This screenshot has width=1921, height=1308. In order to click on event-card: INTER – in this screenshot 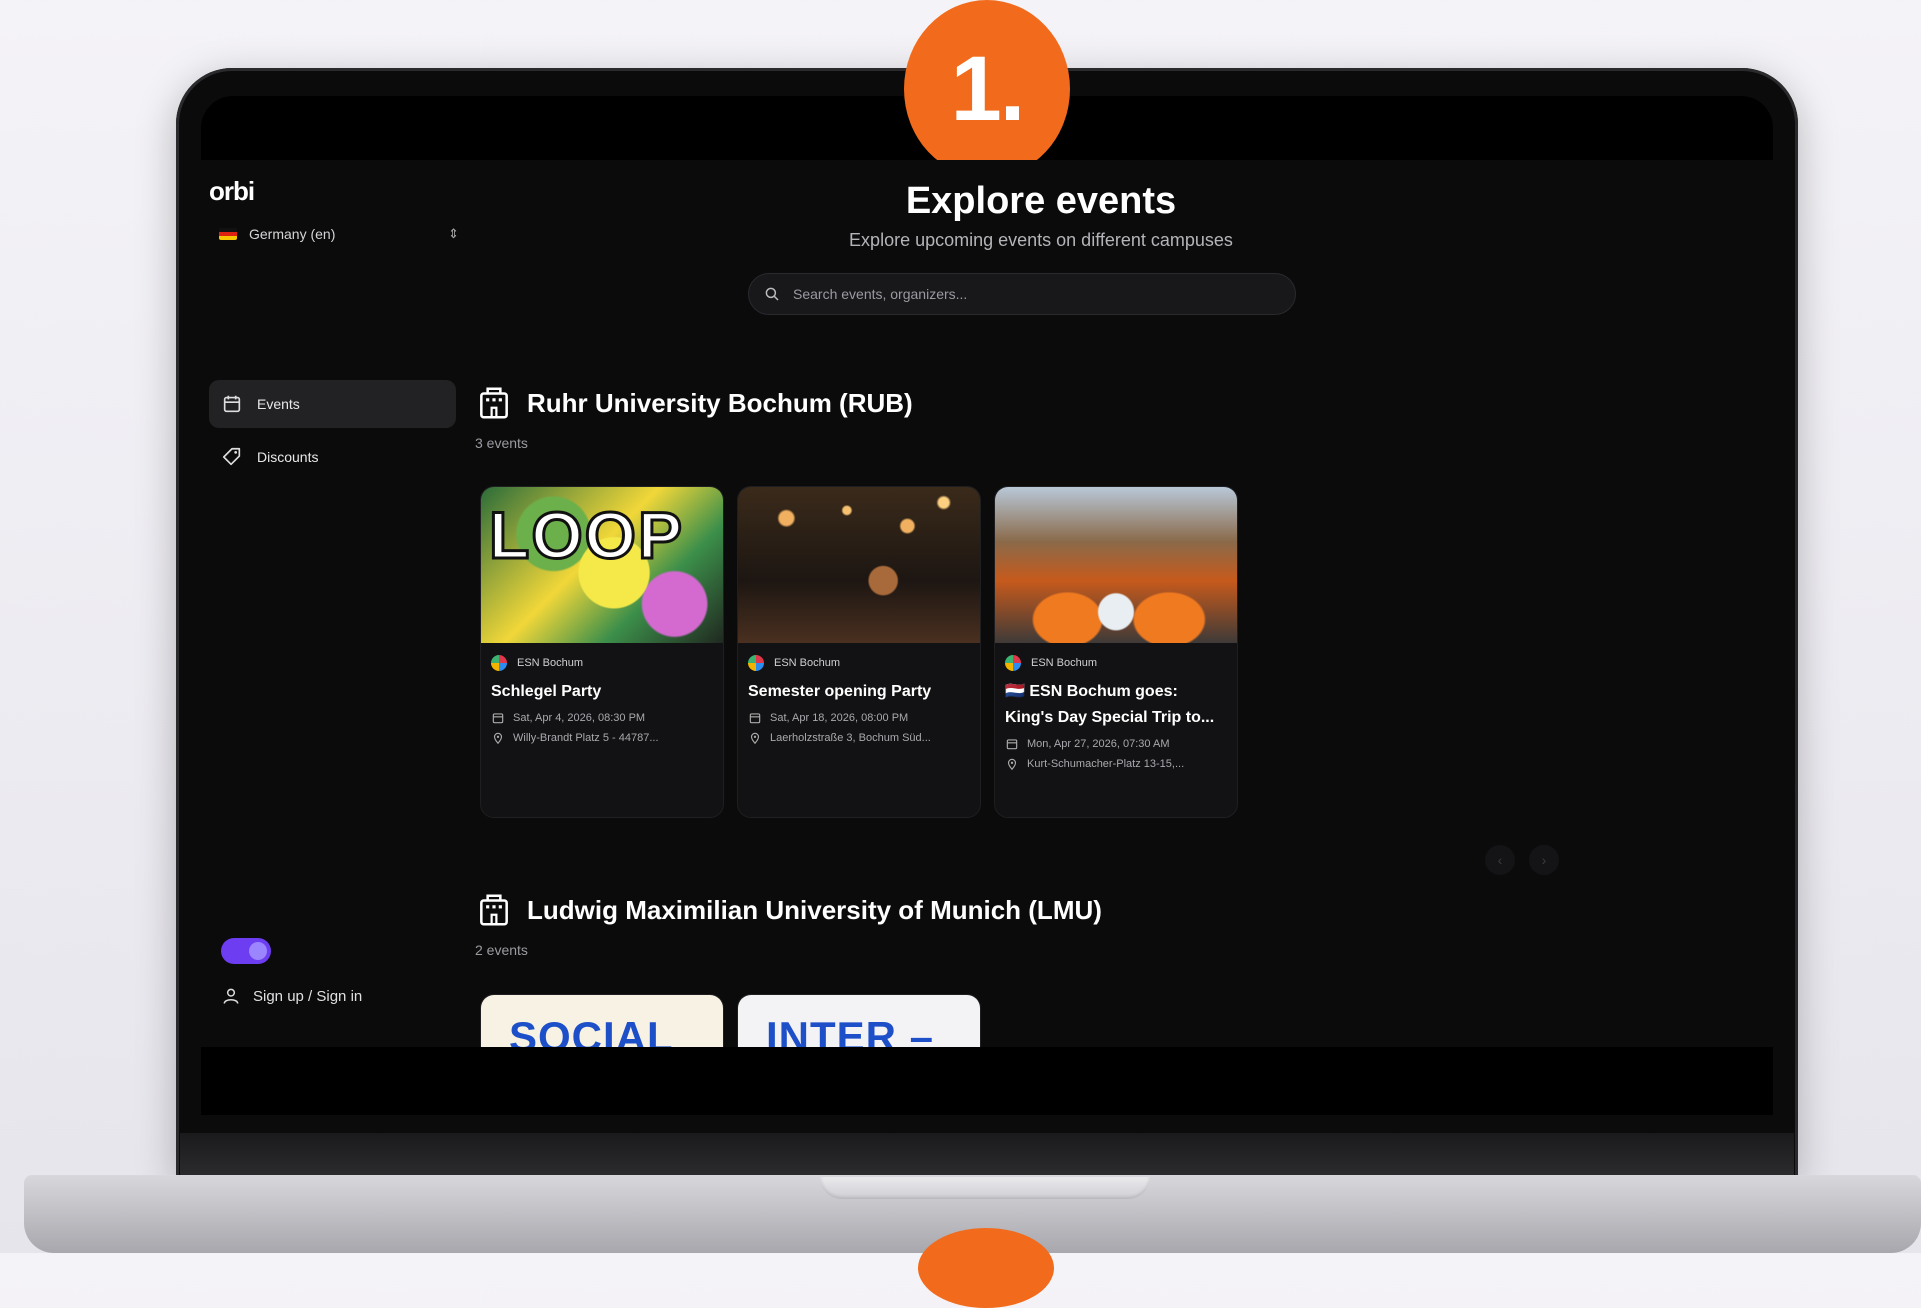, I will do `click(859, 1020)`.